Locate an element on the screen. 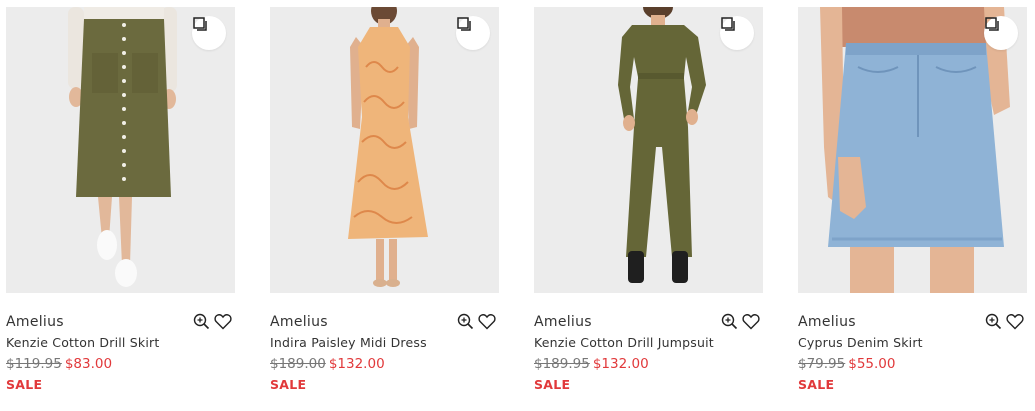 This screenshot has height=411, width=1035. product-name: Cyprus Denim Skirt is located at coordinates (860, 342).